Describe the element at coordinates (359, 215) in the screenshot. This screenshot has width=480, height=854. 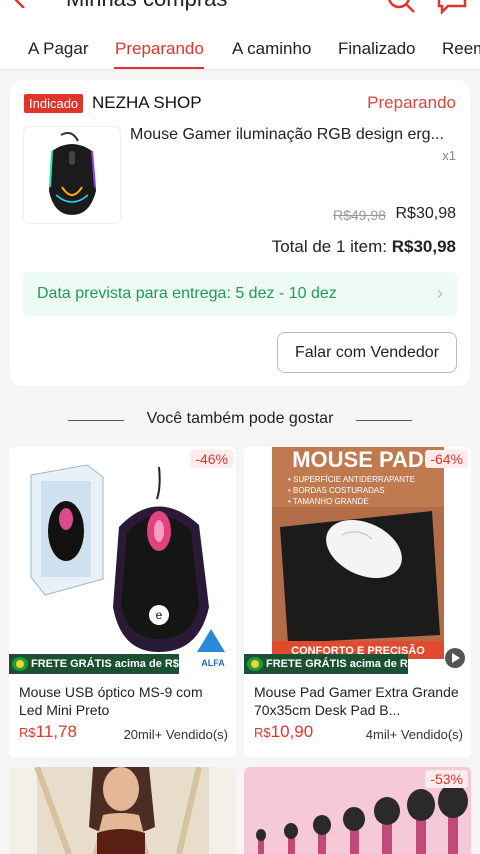
I see `original-price: R$49,98` at that location.